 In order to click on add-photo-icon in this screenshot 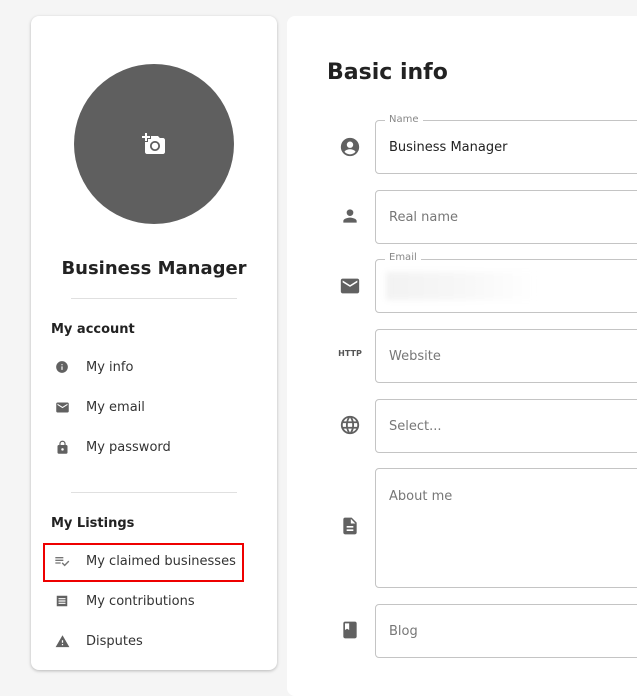, I will do `click(153, 143)`.